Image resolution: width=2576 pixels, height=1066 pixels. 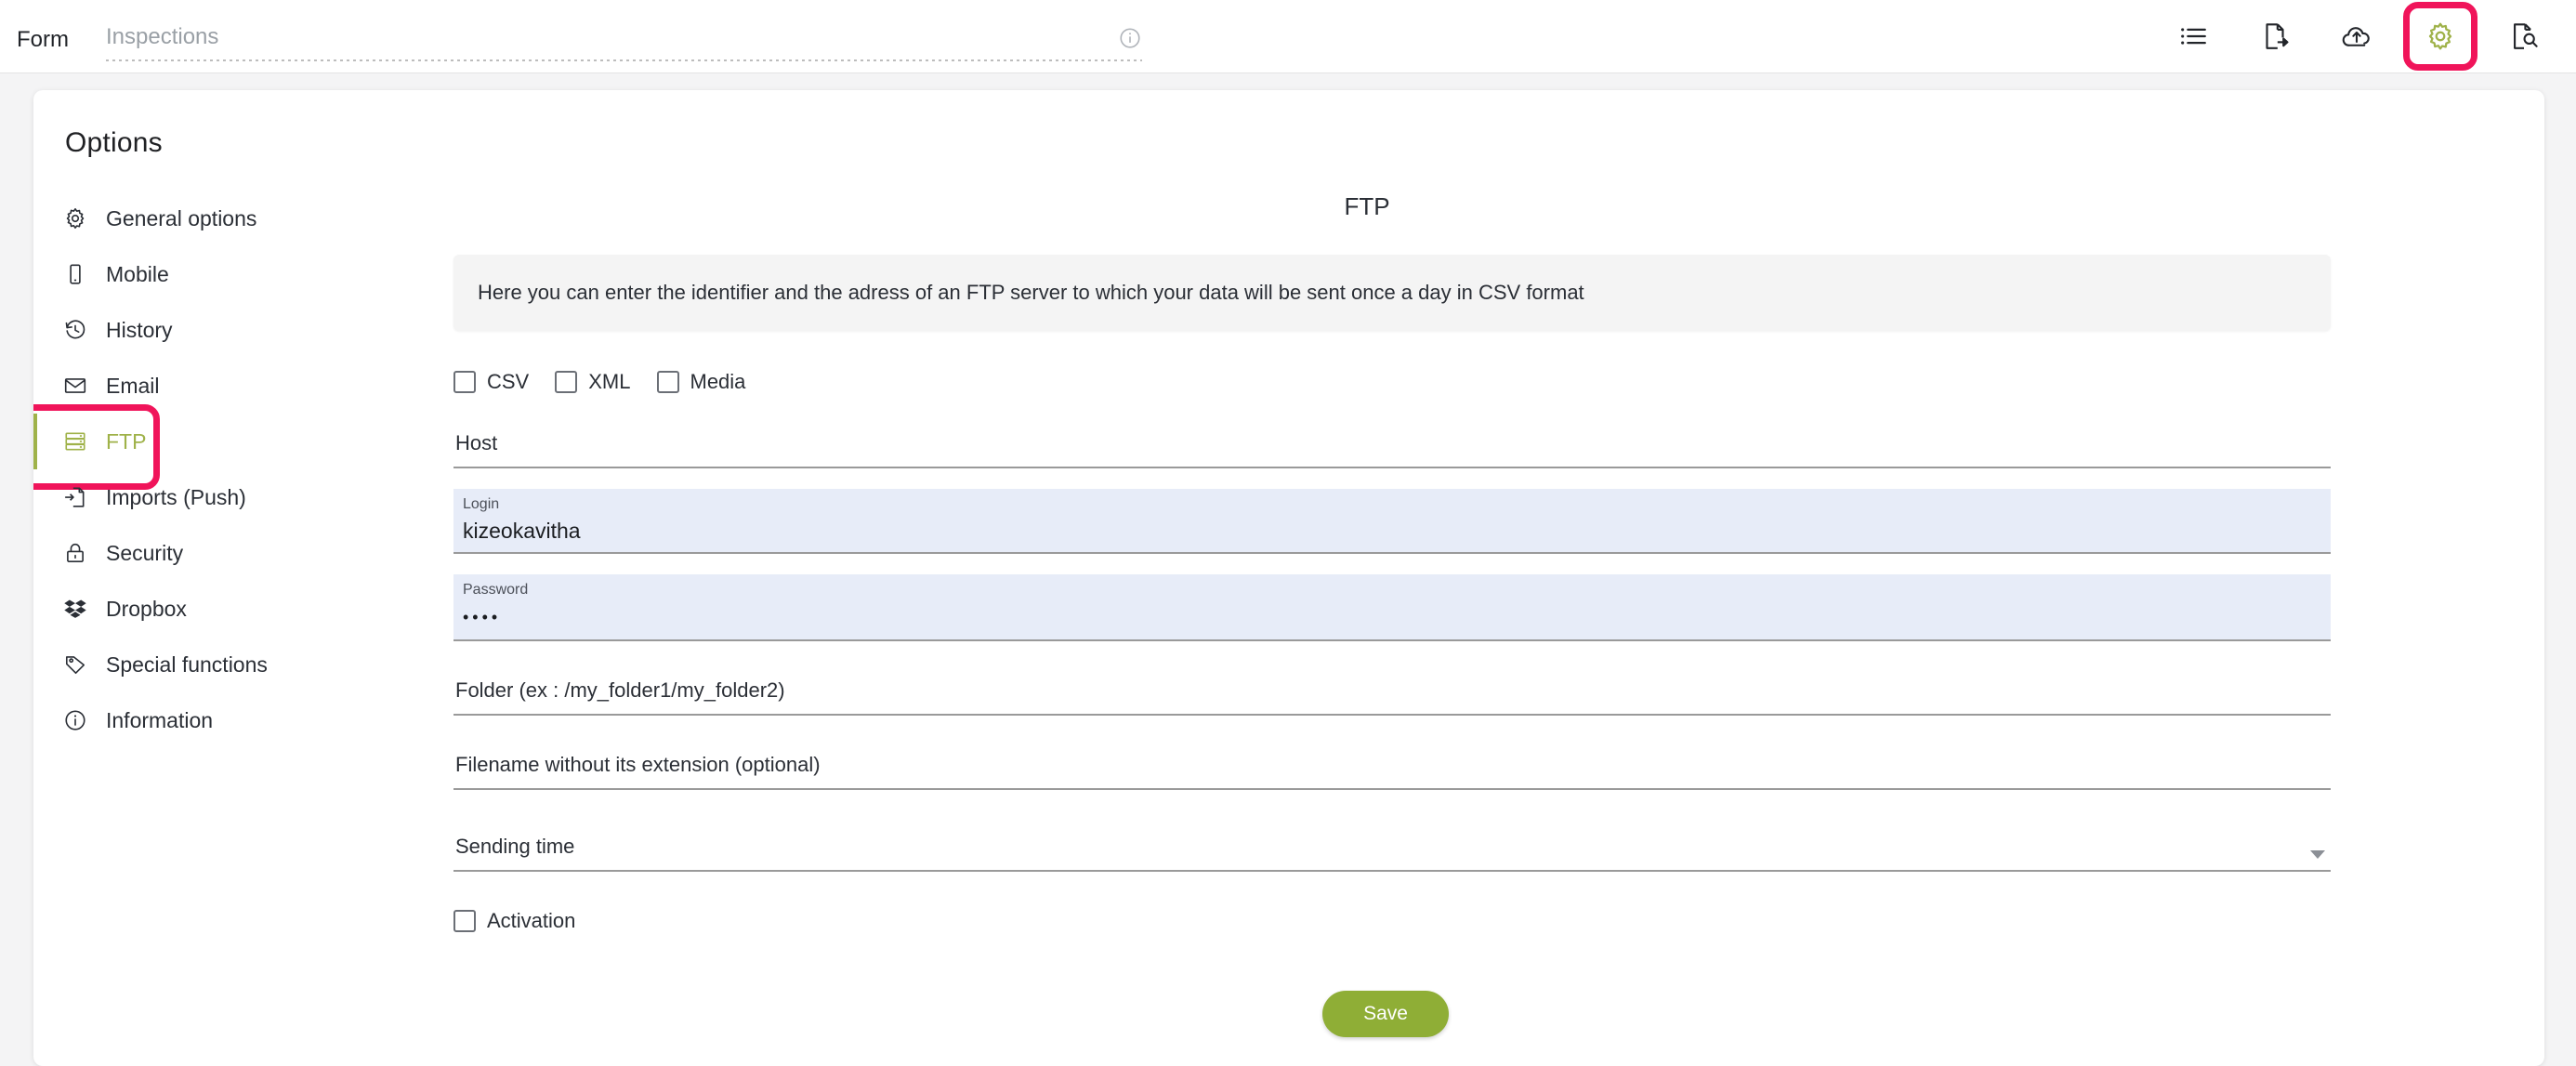 What do you see at coordinates (1367, 206) in the screenshot?
I see `section-heading: FTP` at bounding box center [1367, 206].